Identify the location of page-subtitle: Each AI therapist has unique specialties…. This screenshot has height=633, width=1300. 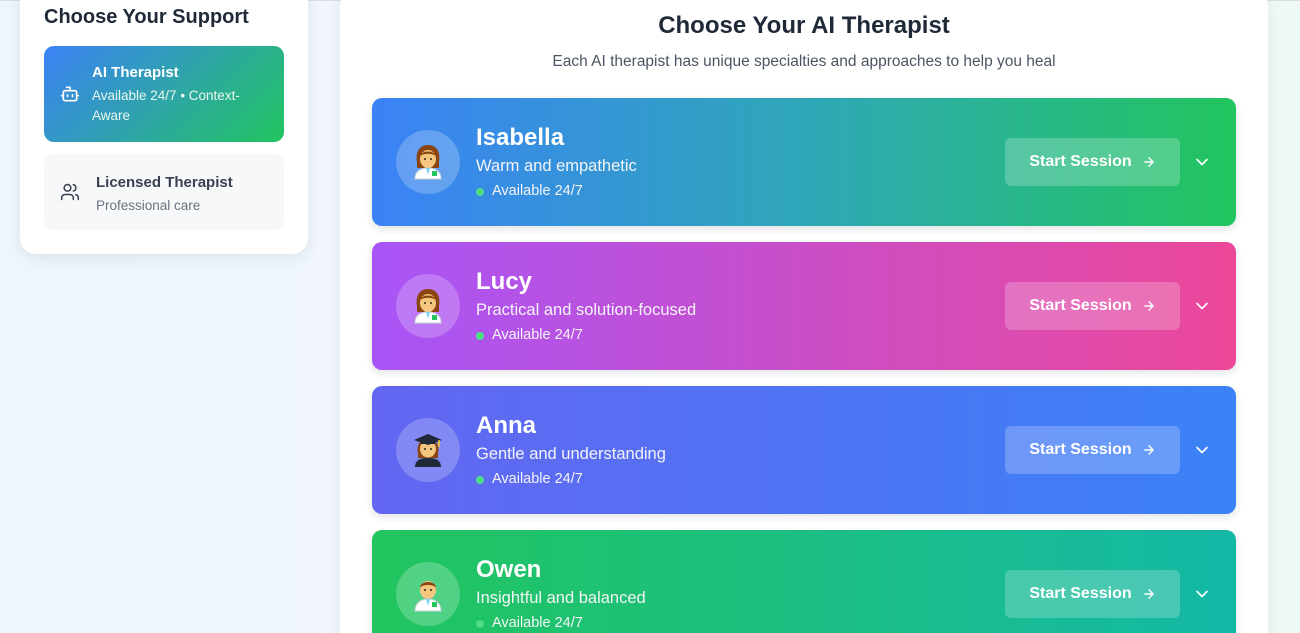
(804, 61).